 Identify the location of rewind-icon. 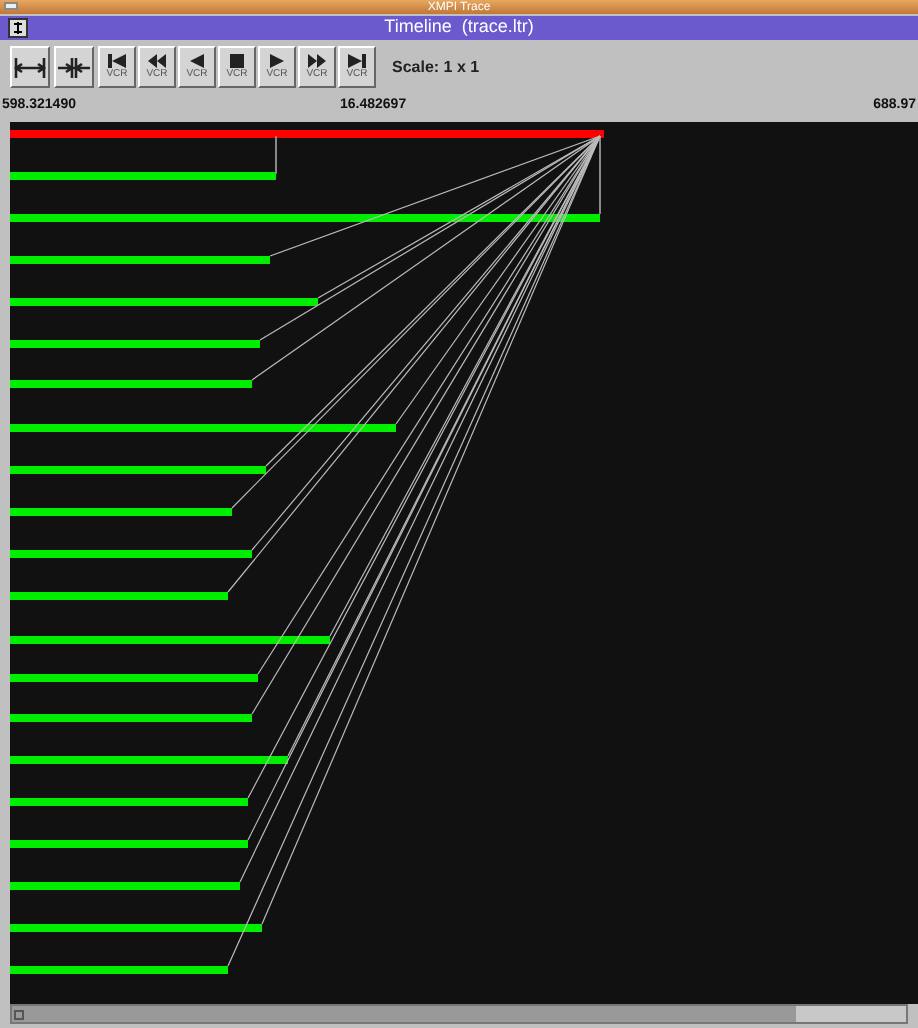
(157, 61).